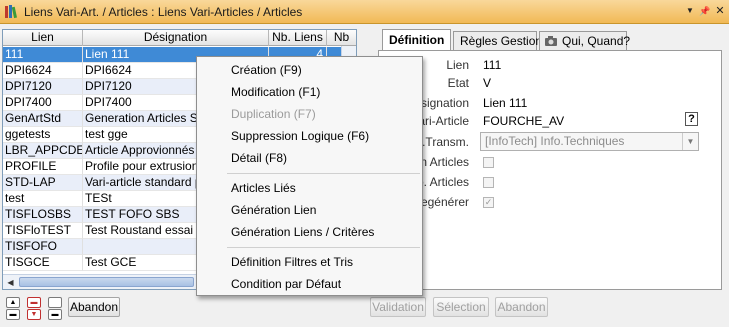  Describe the element at coordinates (43, 38) in the screenshot. I see `column-header-lien: Lien` at that location.